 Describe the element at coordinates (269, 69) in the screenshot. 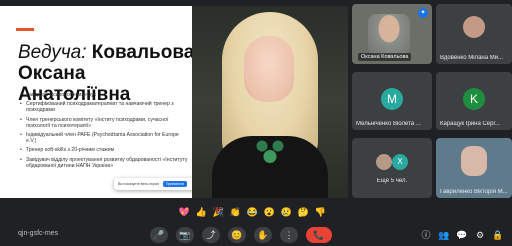

I see `speaker-face` at that location.